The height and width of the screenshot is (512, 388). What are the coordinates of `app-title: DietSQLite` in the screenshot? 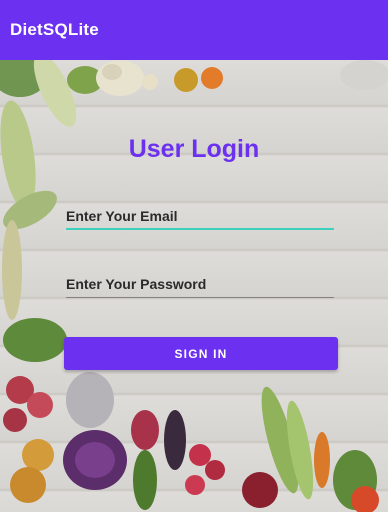 It's located at (54, 29).